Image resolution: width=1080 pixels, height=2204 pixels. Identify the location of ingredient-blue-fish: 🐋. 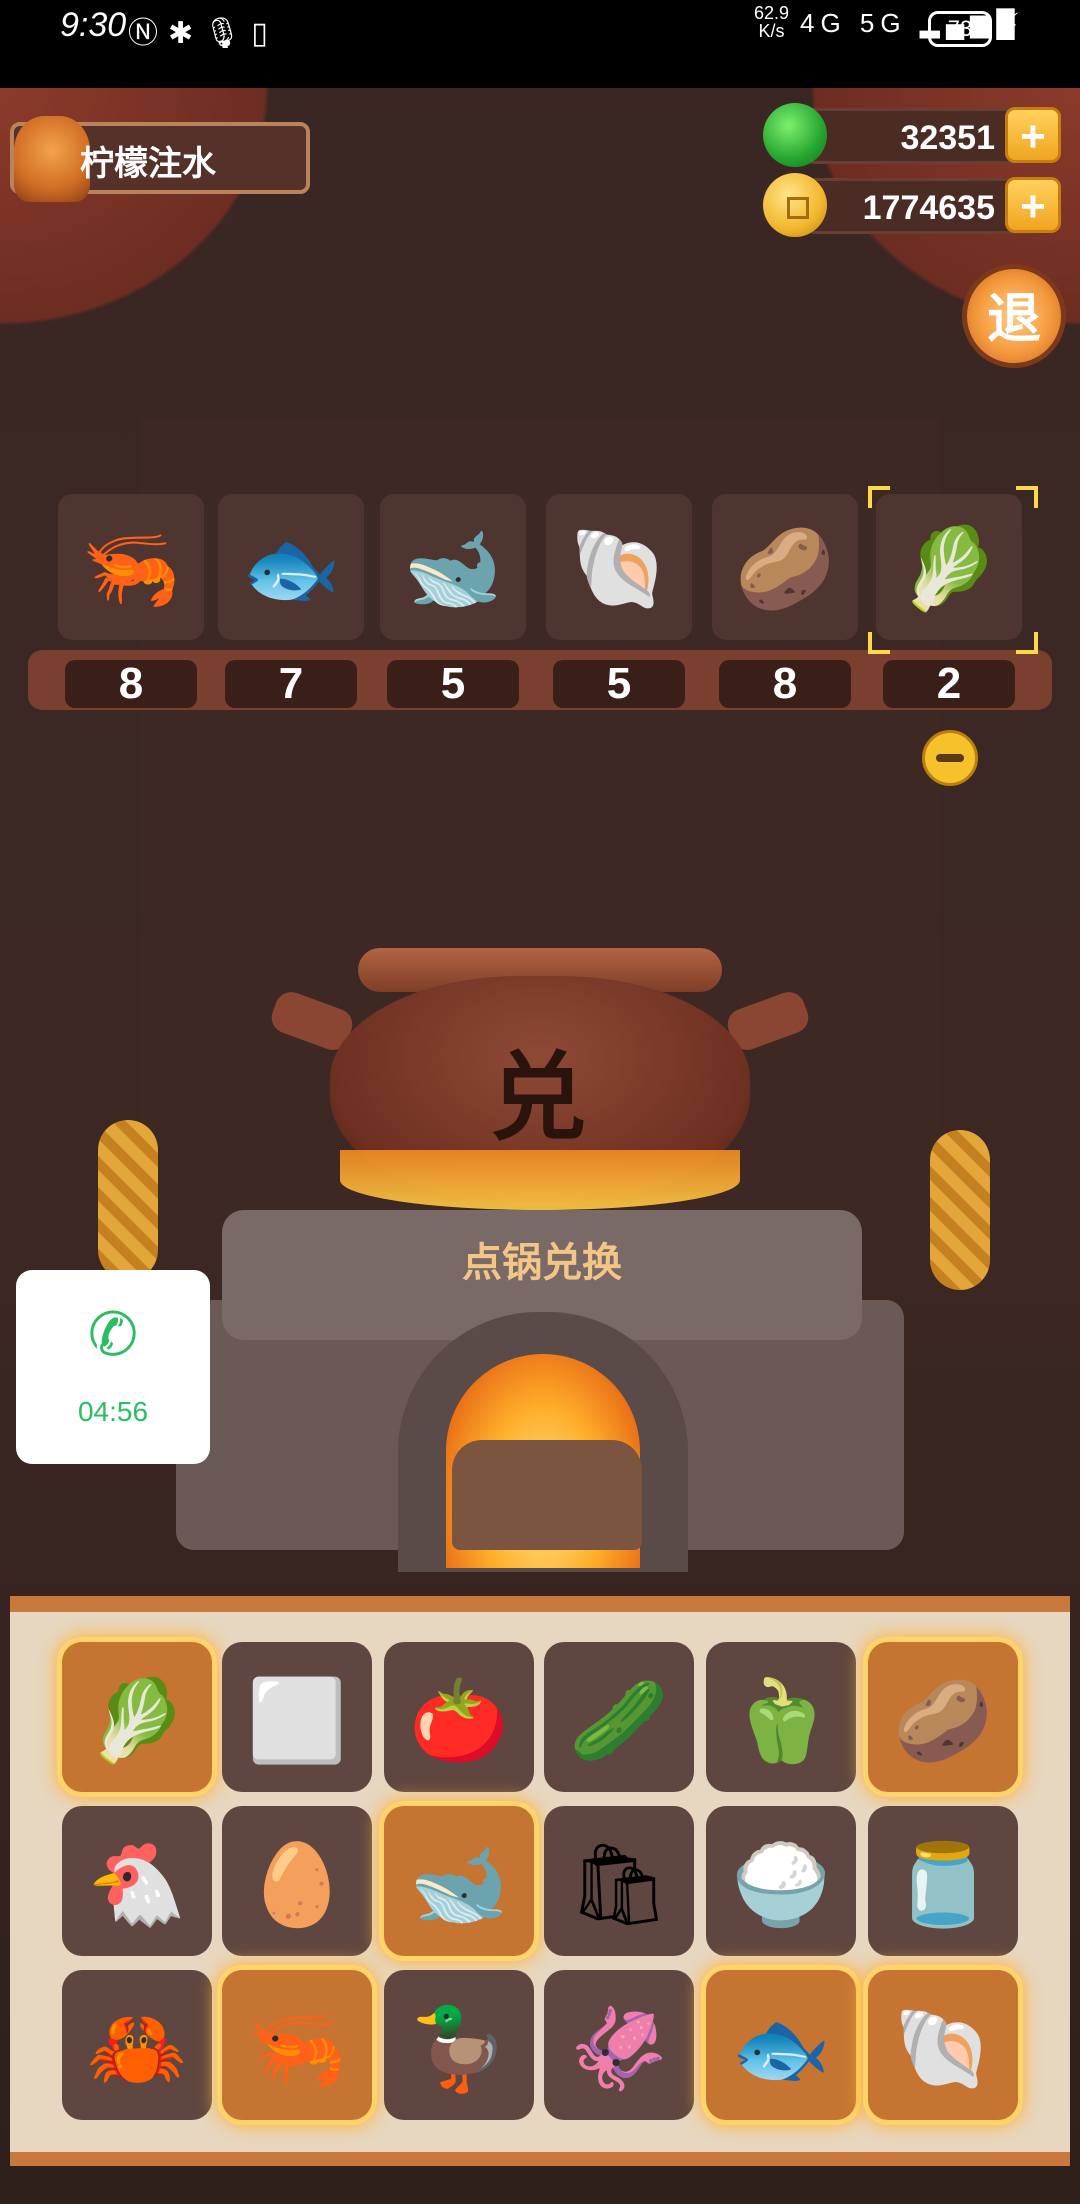
(459, 1881).